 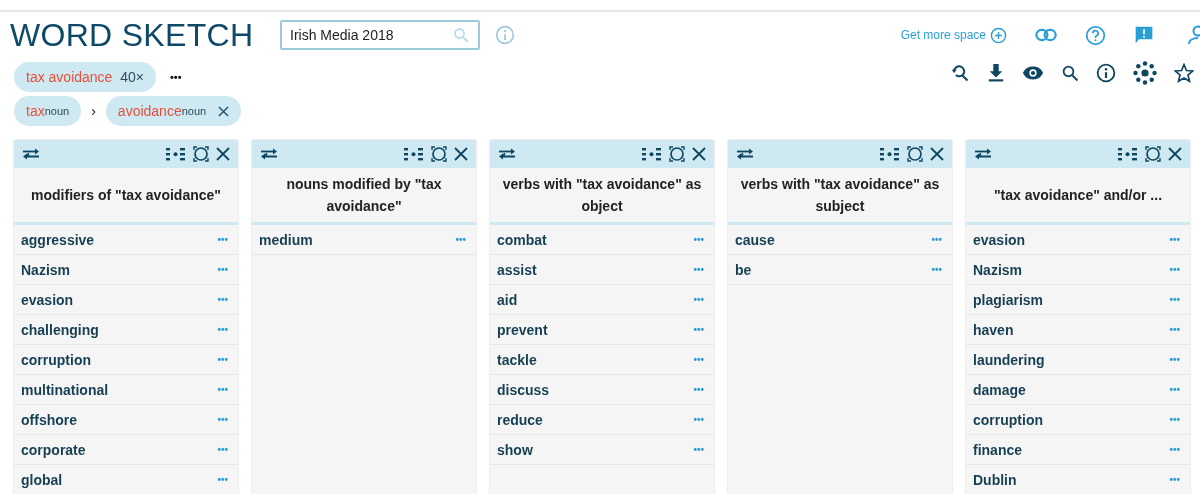 What do you see at coordinates (522, 239) in the screenshot?
I see `collocate-word: combat` at bounding box center [522, 239].